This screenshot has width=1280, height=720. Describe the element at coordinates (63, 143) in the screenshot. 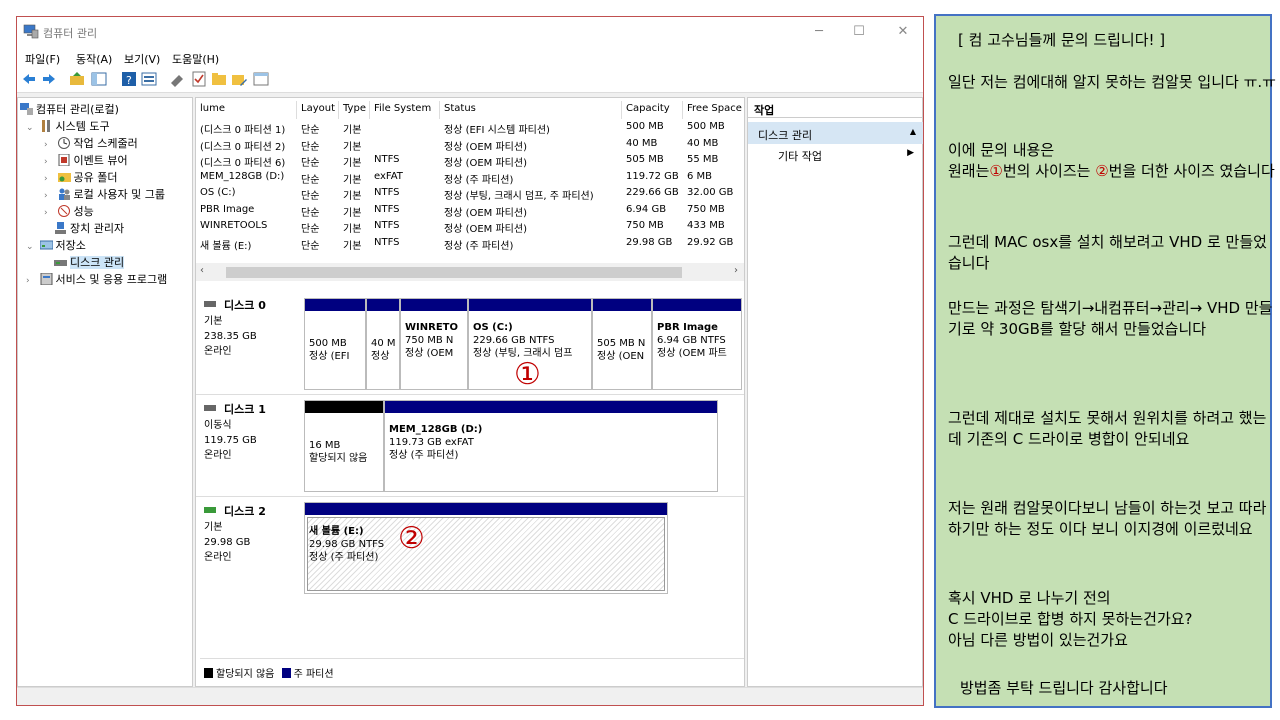

I see `clock-icon` at that location.